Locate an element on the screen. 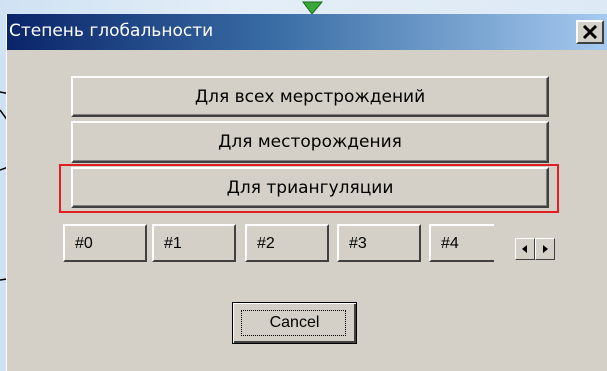 The image size is (607, 371). close-icon is located at coordinates (590, 32).